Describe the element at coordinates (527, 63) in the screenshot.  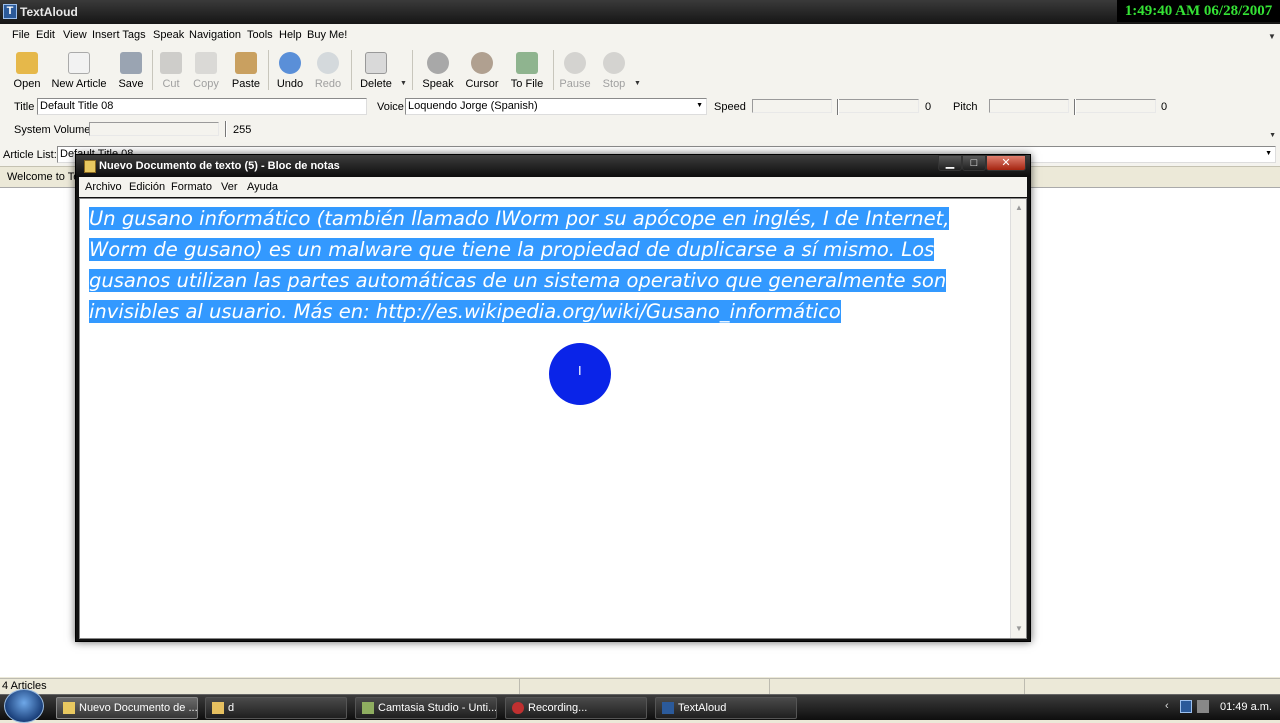
I see `to-file-icon` at that location.